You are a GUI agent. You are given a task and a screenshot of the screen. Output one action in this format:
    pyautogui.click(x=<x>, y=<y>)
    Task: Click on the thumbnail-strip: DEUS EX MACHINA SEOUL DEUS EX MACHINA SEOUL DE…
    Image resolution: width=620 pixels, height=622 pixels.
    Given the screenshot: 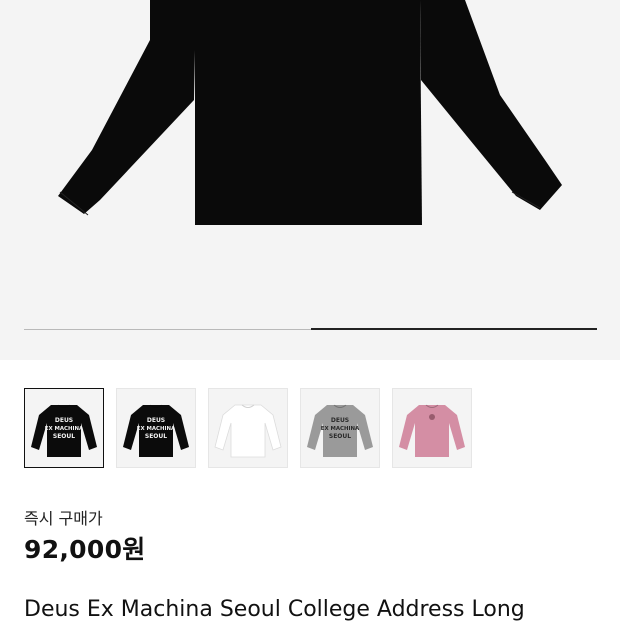 What is the action you would take?
    pyautogui.click(x=248, y=428)
    